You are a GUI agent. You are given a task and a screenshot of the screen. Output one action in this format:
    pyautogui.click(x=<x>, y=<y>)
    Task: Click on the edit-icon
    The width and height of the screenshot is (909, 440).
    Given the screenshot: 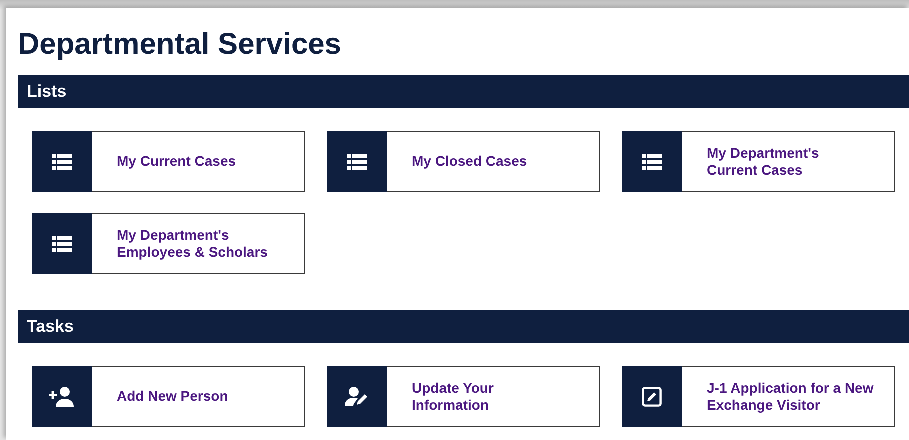 What is the action you would take?
    pyautogui.click(x=652, y=396)
    